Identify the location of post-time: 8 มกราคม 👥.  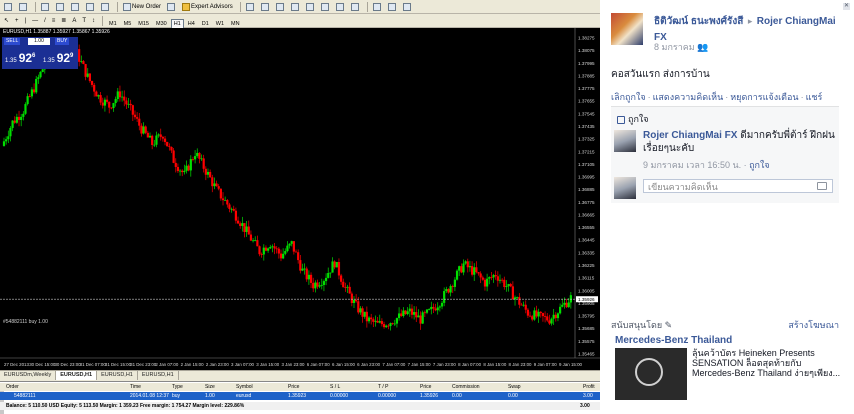
(681, 47).